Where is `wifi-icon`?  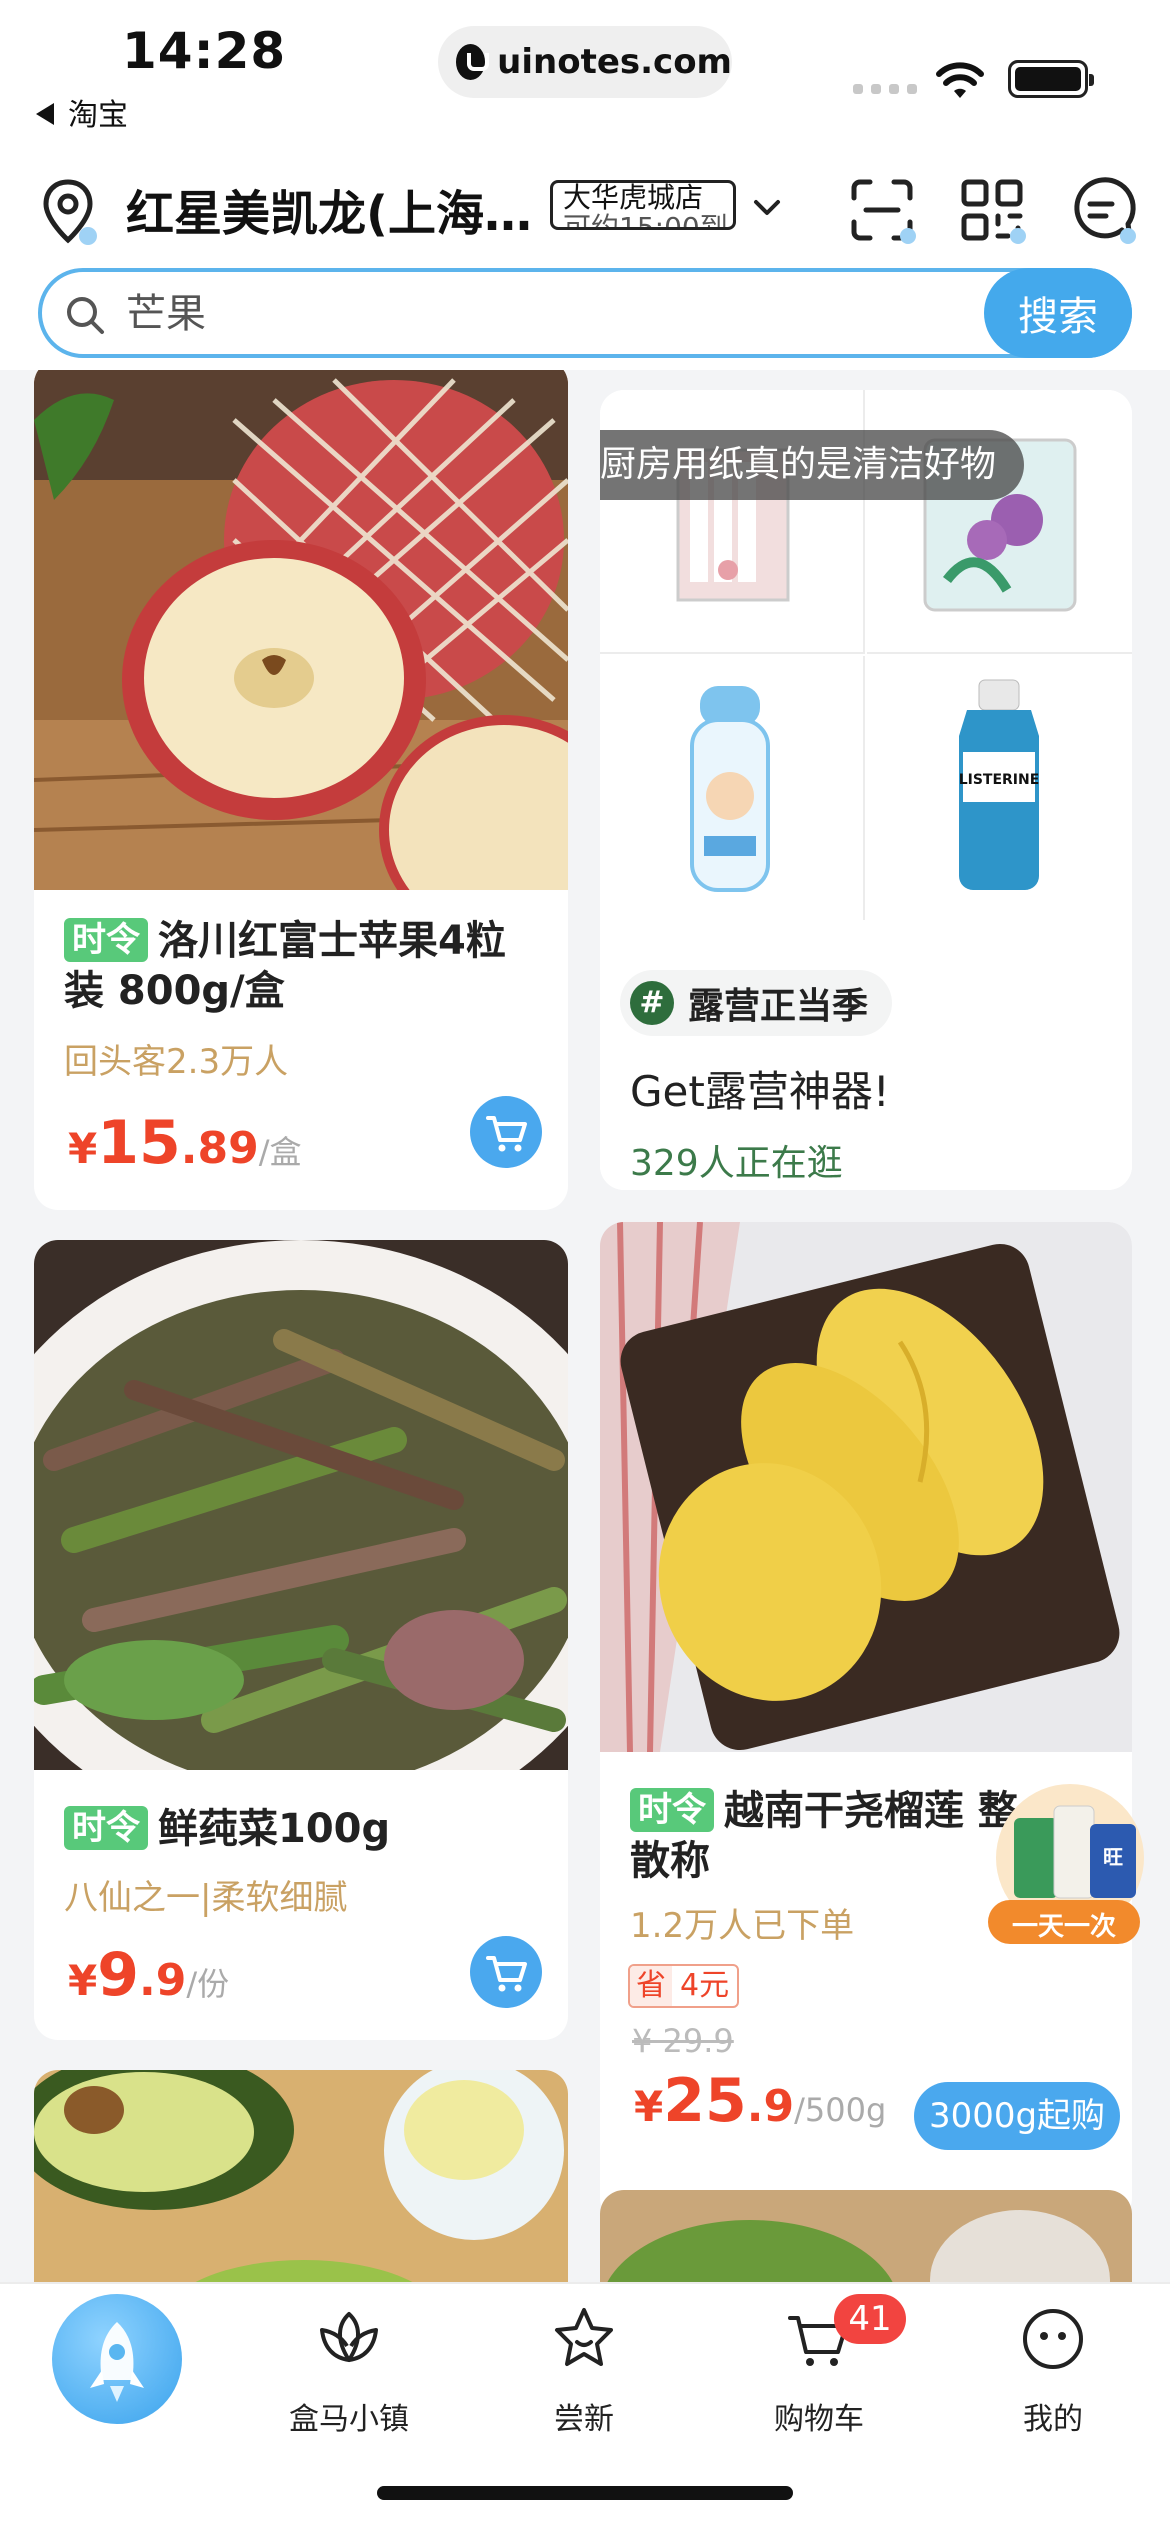
wifi-icon is located at coordinates (960, 80).